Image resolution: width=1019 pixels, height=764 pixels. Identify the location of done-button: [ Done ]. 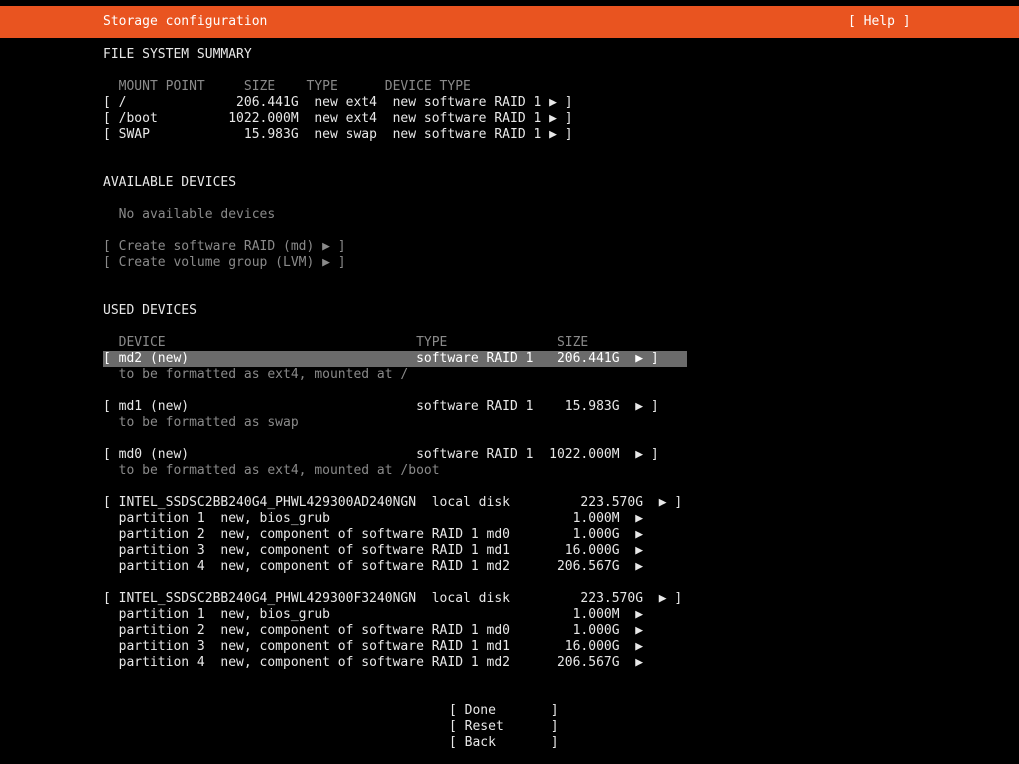
(504, 711).